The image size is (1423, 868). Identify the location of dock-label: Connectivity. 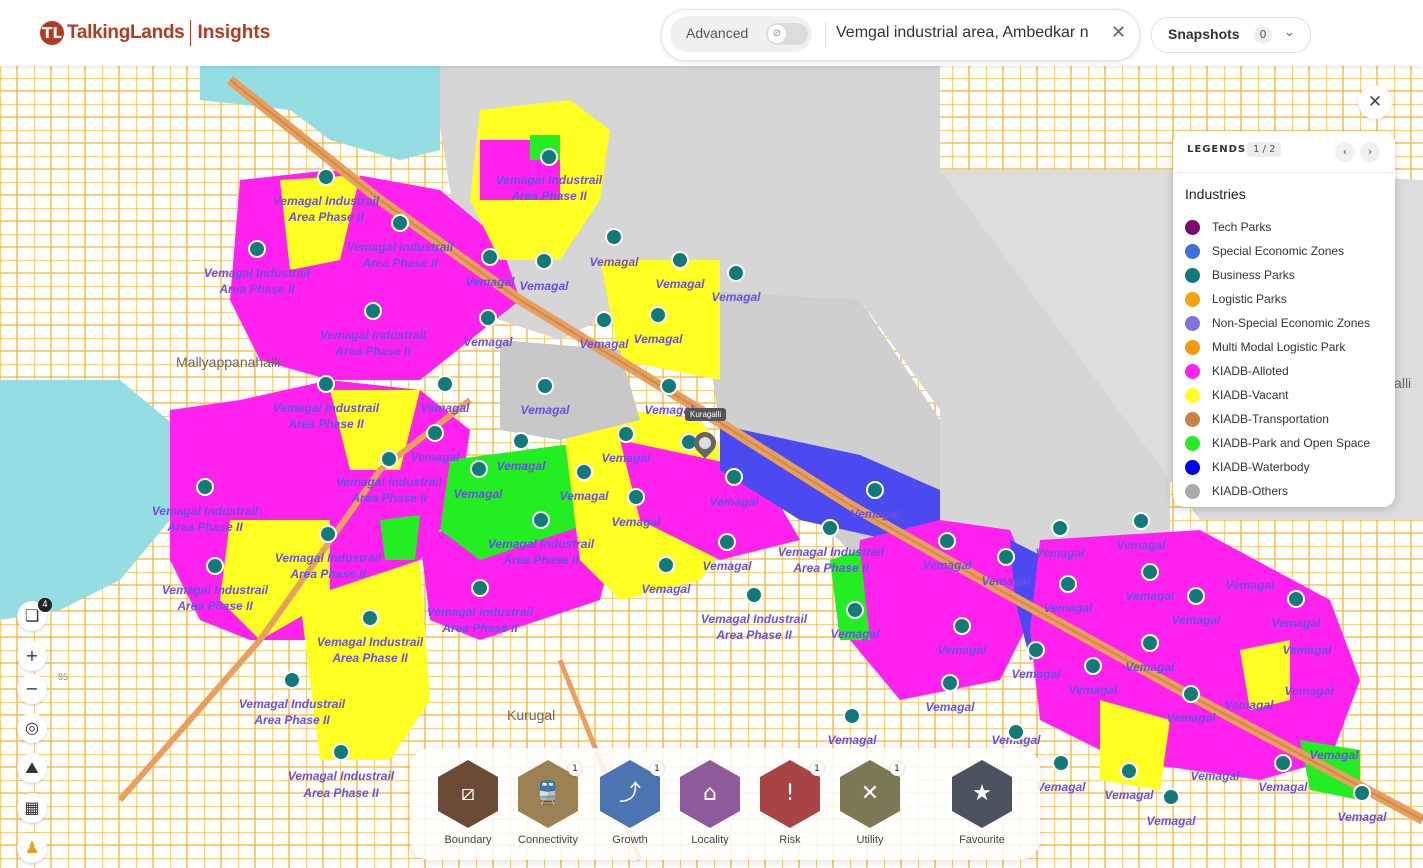
(548, 840).